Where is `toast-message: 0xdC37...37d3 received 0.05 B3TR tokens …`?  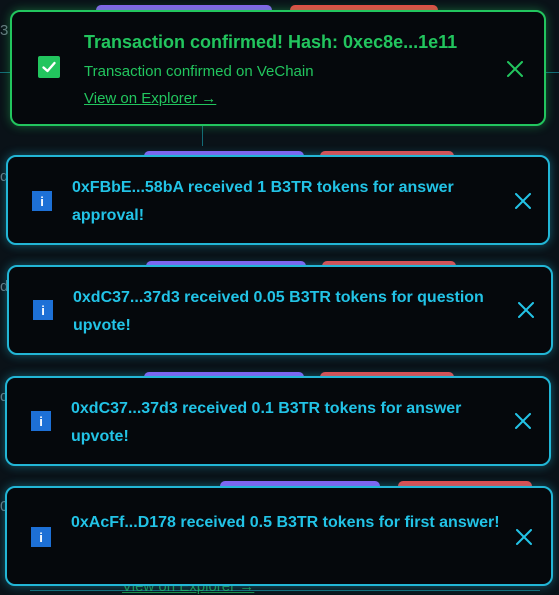
toast-message: 0xdC37...37d3 received 0.05 B3TR tokens … is located at coordinates (278, 311).